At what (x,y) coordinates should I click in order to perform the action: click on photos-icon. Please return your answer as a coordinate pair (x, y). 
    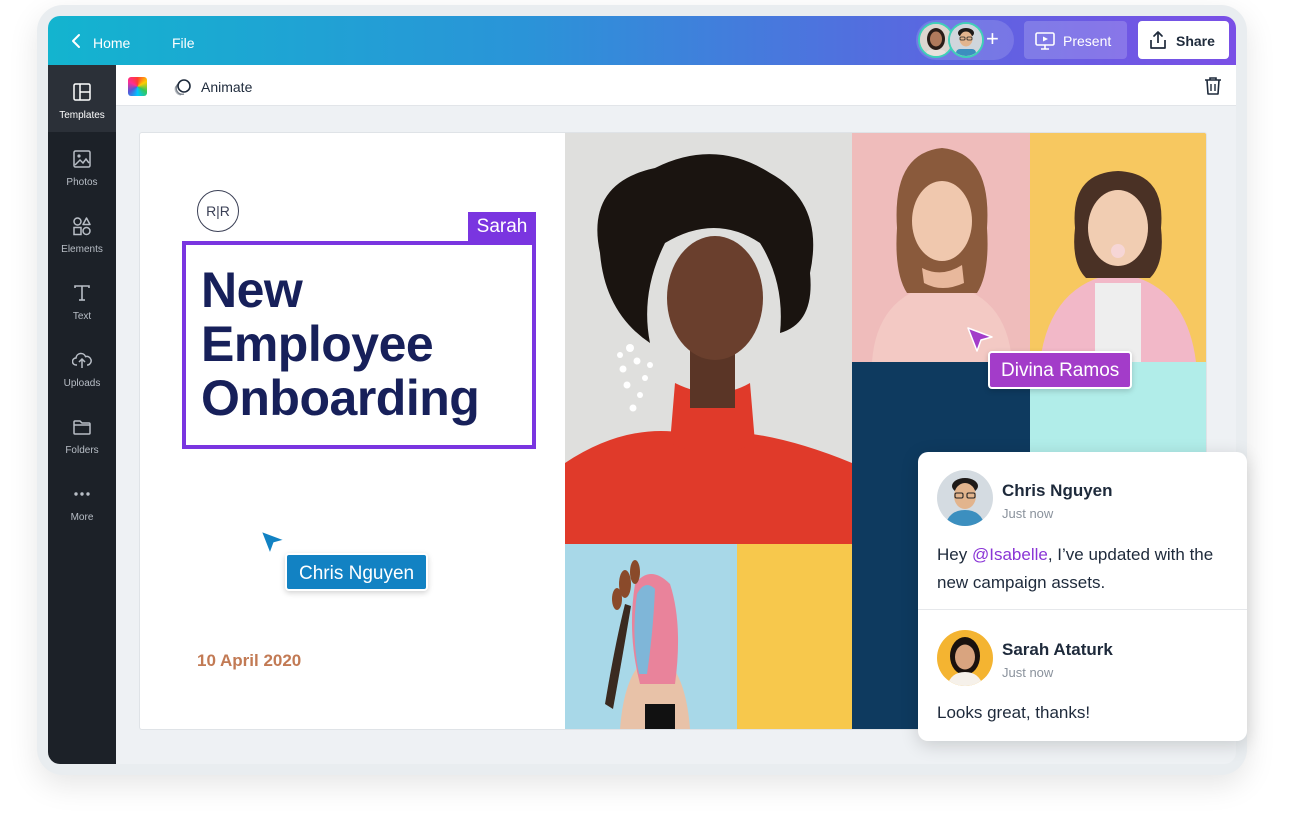
    Looking at the image, I should click on (82, 159).